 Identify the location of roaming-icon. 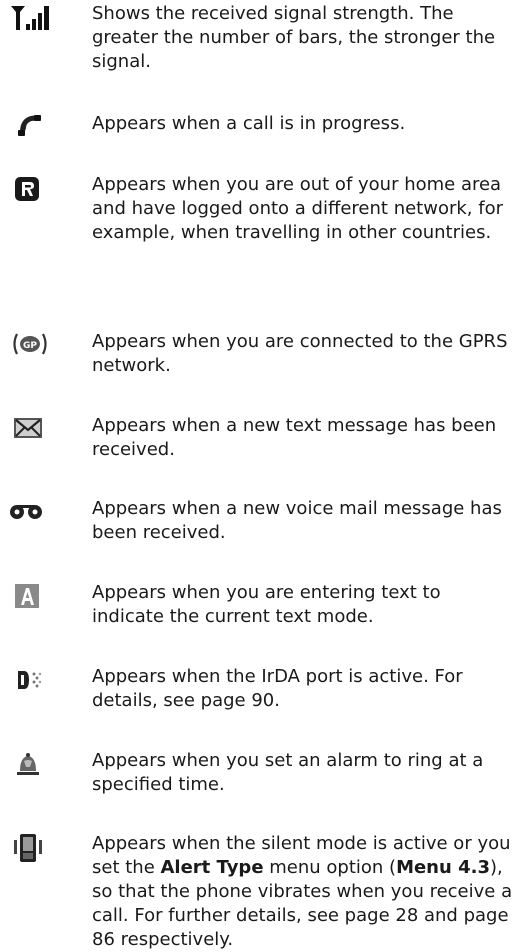
(37, 191).